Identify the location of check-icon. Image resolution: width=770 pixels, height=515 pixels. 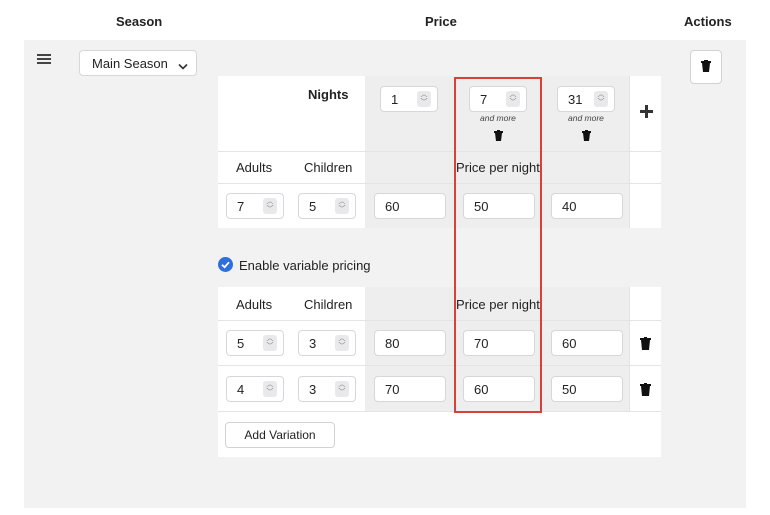
(225, 264).